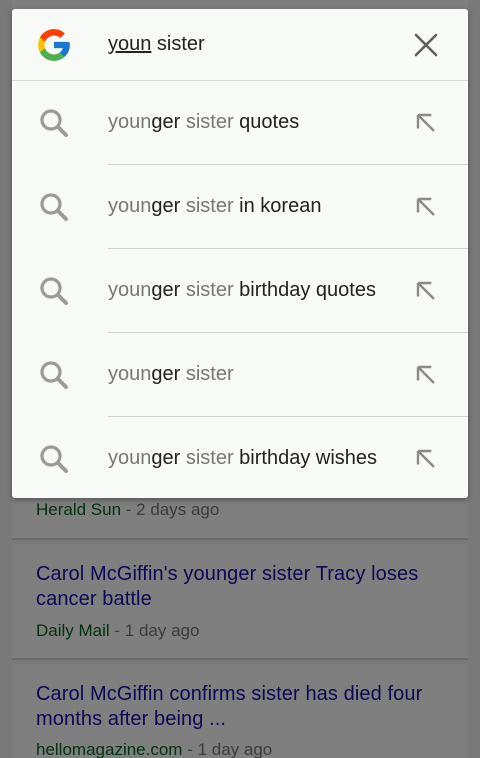 The height and width of the screenshot is (758, 480). What do you see at coordinates (305, 458) in the screenshot?
I see `suggestion-extra: birthday wishes` at bounding box center [305, 458].